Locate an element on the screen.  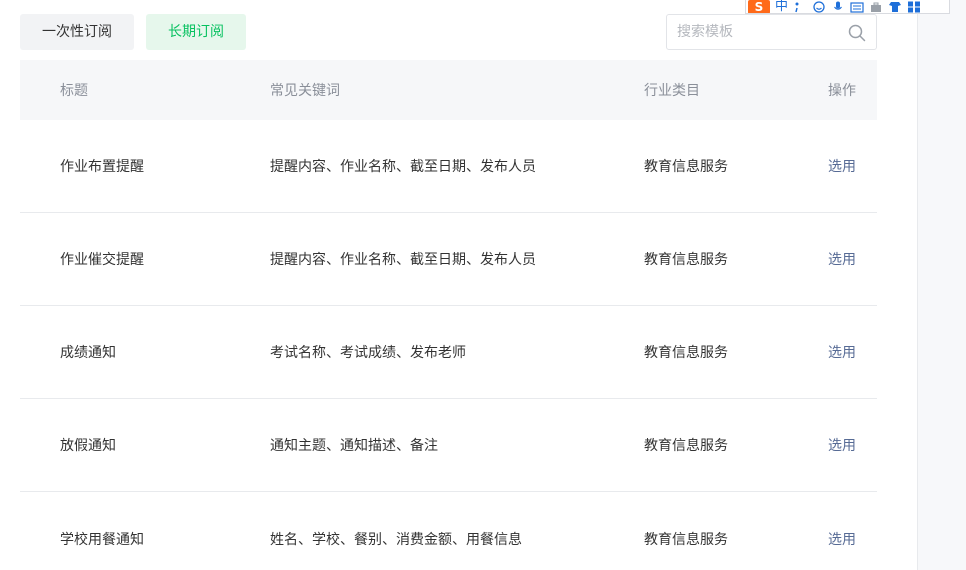
table-row: 放假通知 通知主题、通知描述、备注 教育信息服务 选用 is located at coordinates (448, 445).